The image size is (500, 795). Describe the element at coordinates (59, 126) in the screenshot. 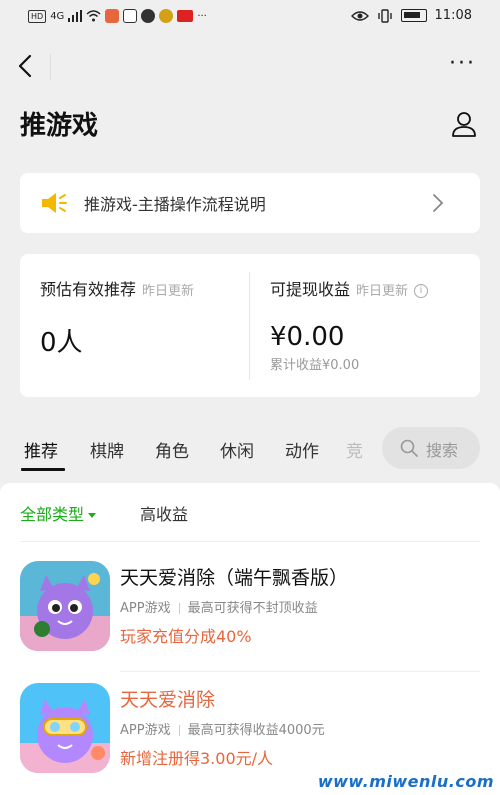

I see `page-title: 推游戏` at that location.